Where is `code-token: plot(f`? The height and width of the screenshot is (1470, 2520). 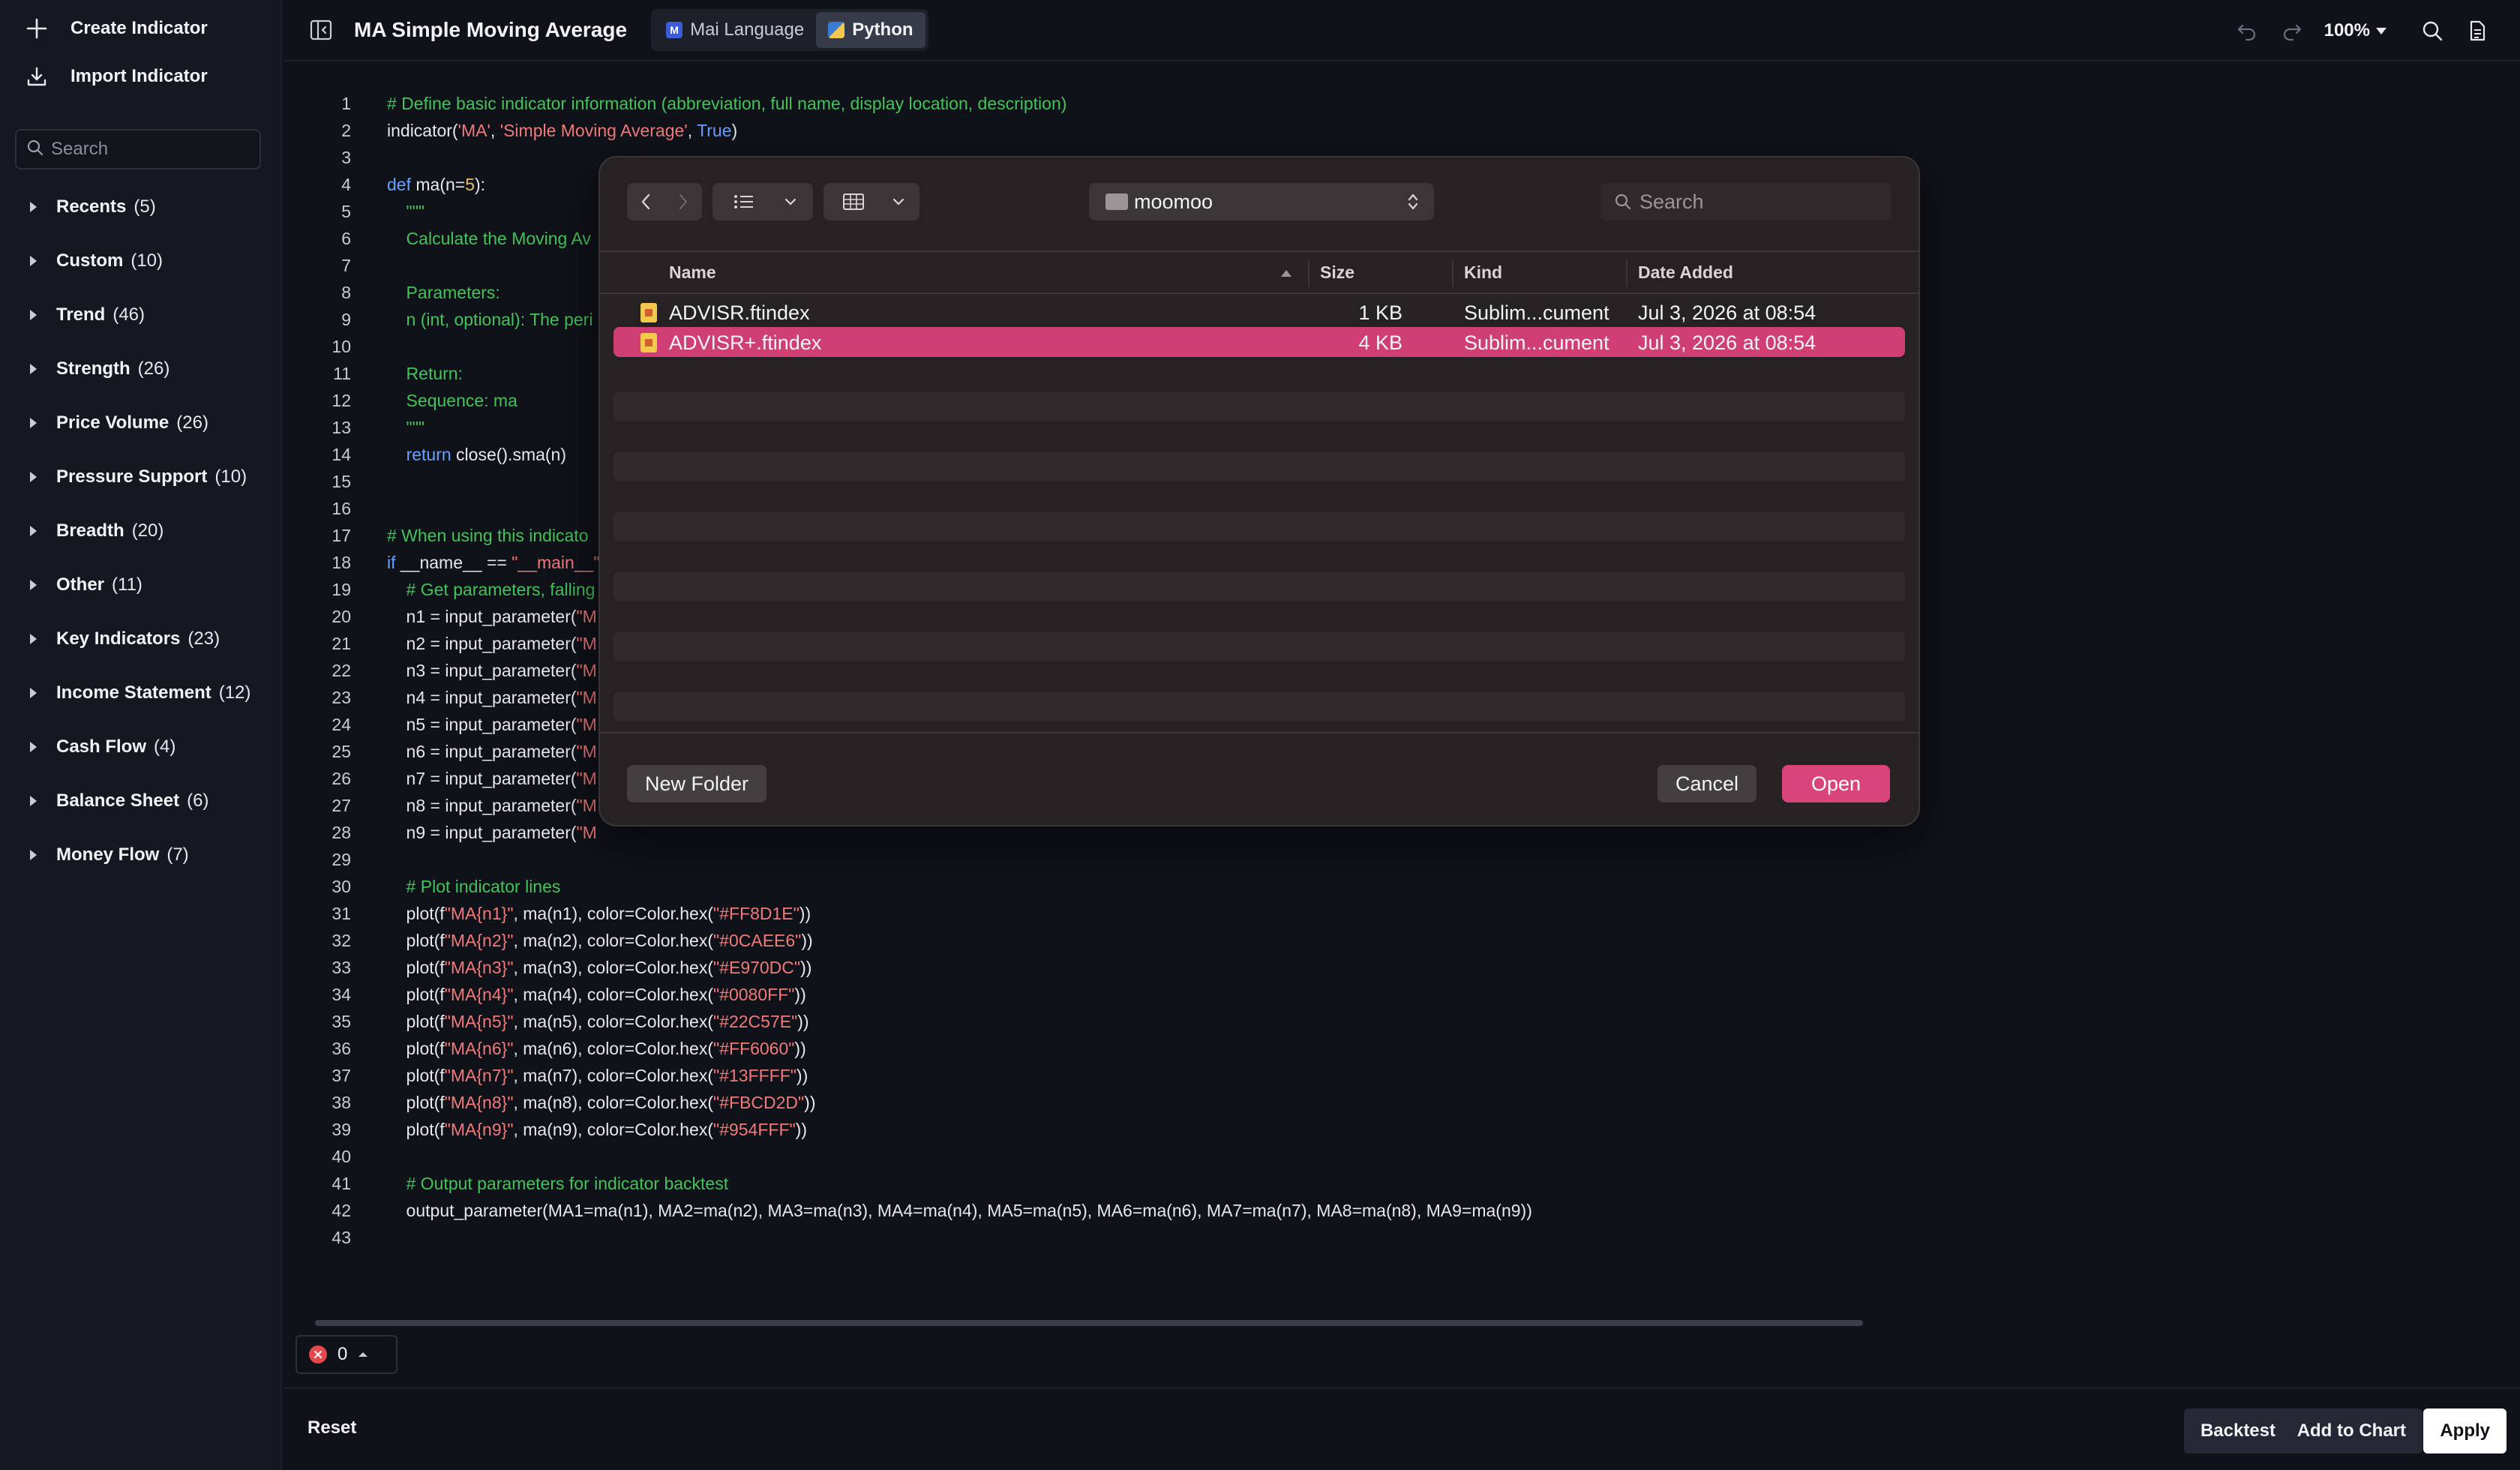
code-token: plot(f is located at coordinates (416, 913).